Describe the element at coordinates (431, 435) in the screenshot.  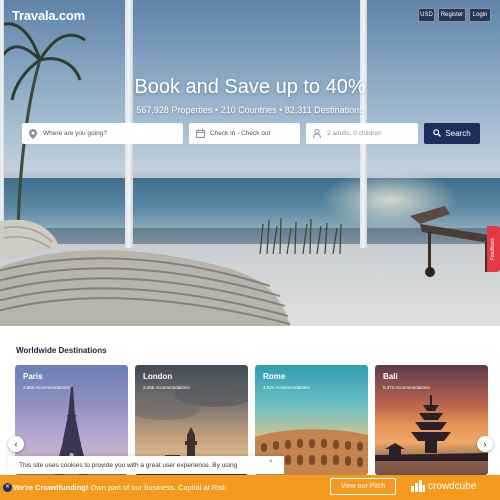
I see `bali-temple-image` at that location.